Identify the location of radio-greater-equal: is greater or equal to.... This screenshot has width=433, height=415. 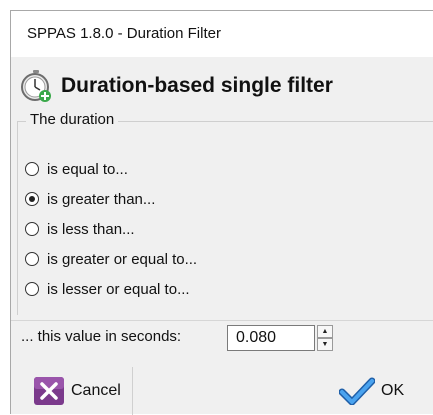
(111, 259).